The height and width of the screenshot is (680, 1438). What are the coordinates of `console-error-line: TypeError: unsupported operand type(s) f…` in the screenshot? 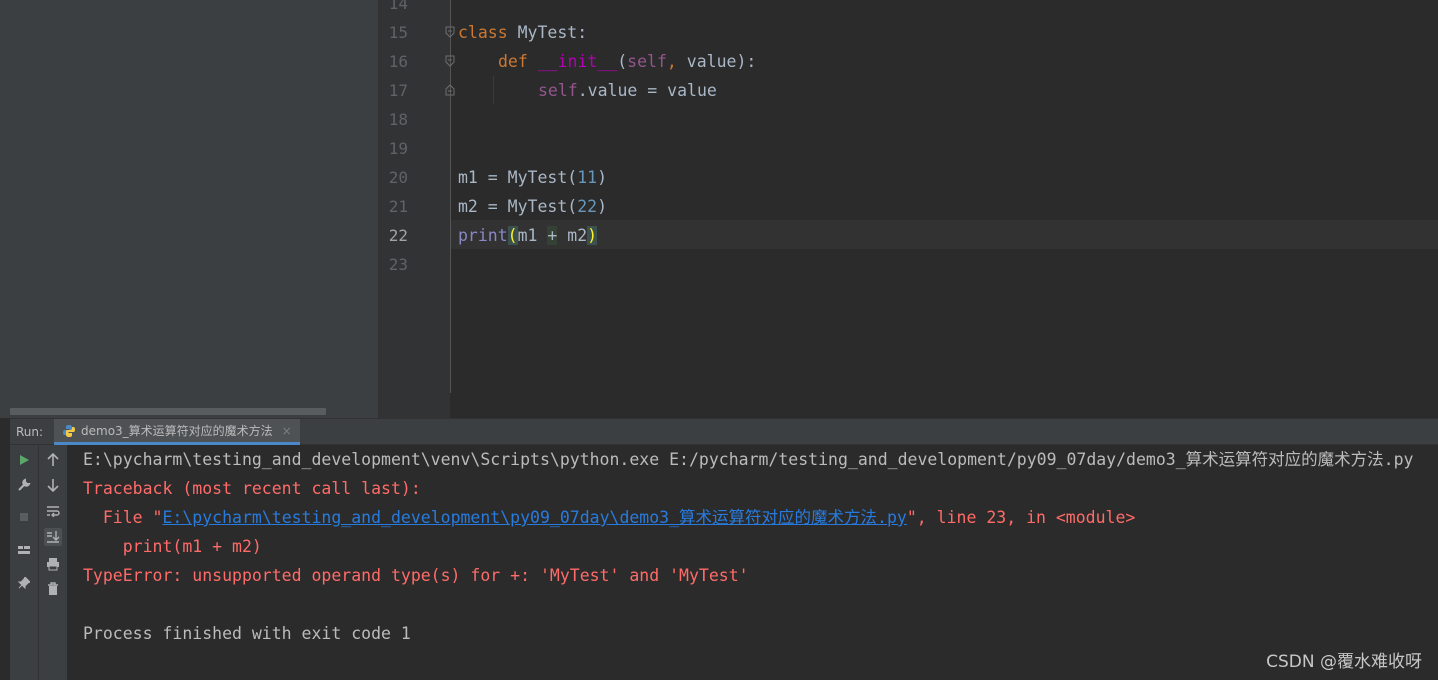 It's located at (416, 575).